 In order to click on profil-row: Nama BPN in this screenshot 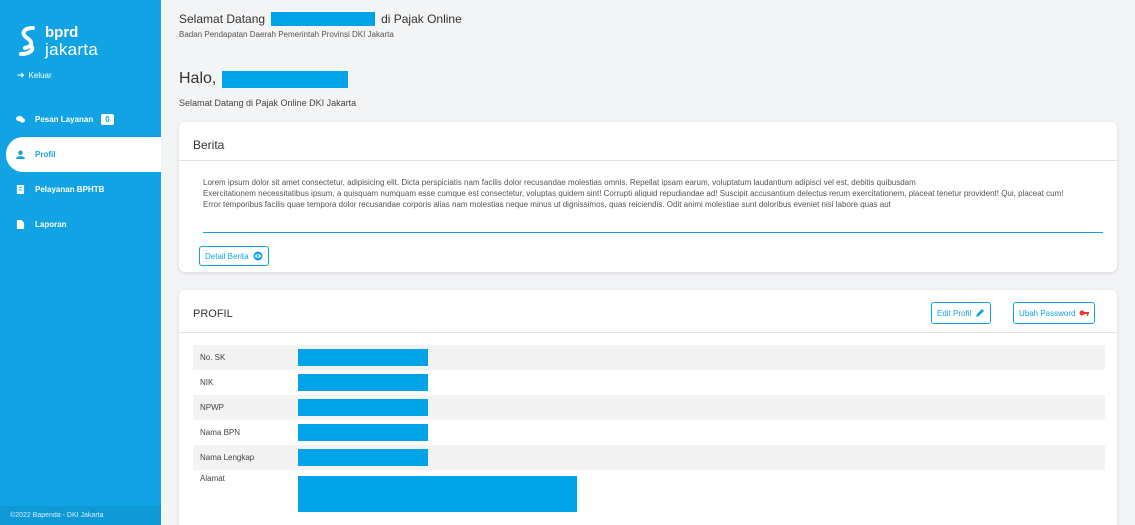, I will do `click(649, 432)`.